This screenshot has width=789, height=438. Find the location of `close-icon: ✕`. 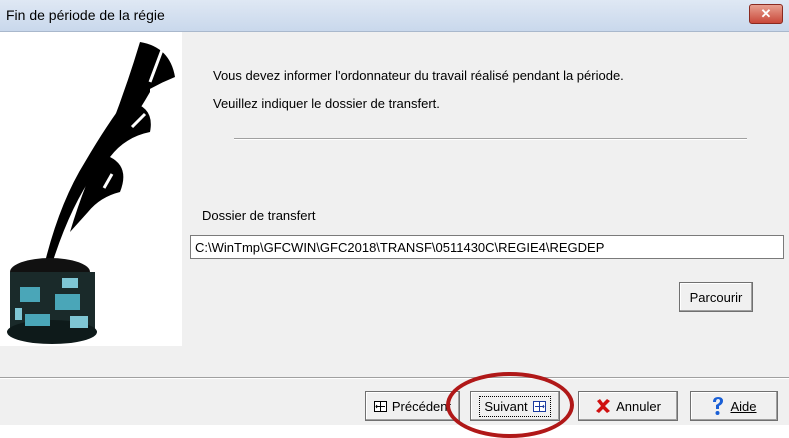

close-icon: ✕ is located at coordinates (766, 13).